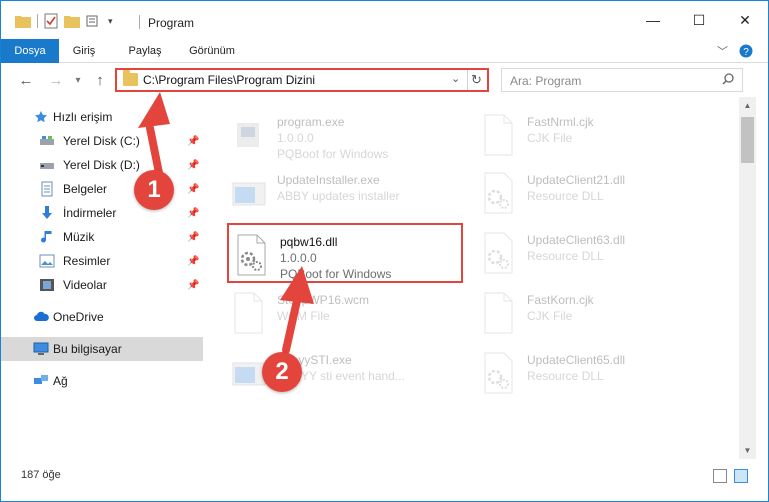 The image size is (769, 502). I want to click on tab-home: Giriş, so click(84, 51).